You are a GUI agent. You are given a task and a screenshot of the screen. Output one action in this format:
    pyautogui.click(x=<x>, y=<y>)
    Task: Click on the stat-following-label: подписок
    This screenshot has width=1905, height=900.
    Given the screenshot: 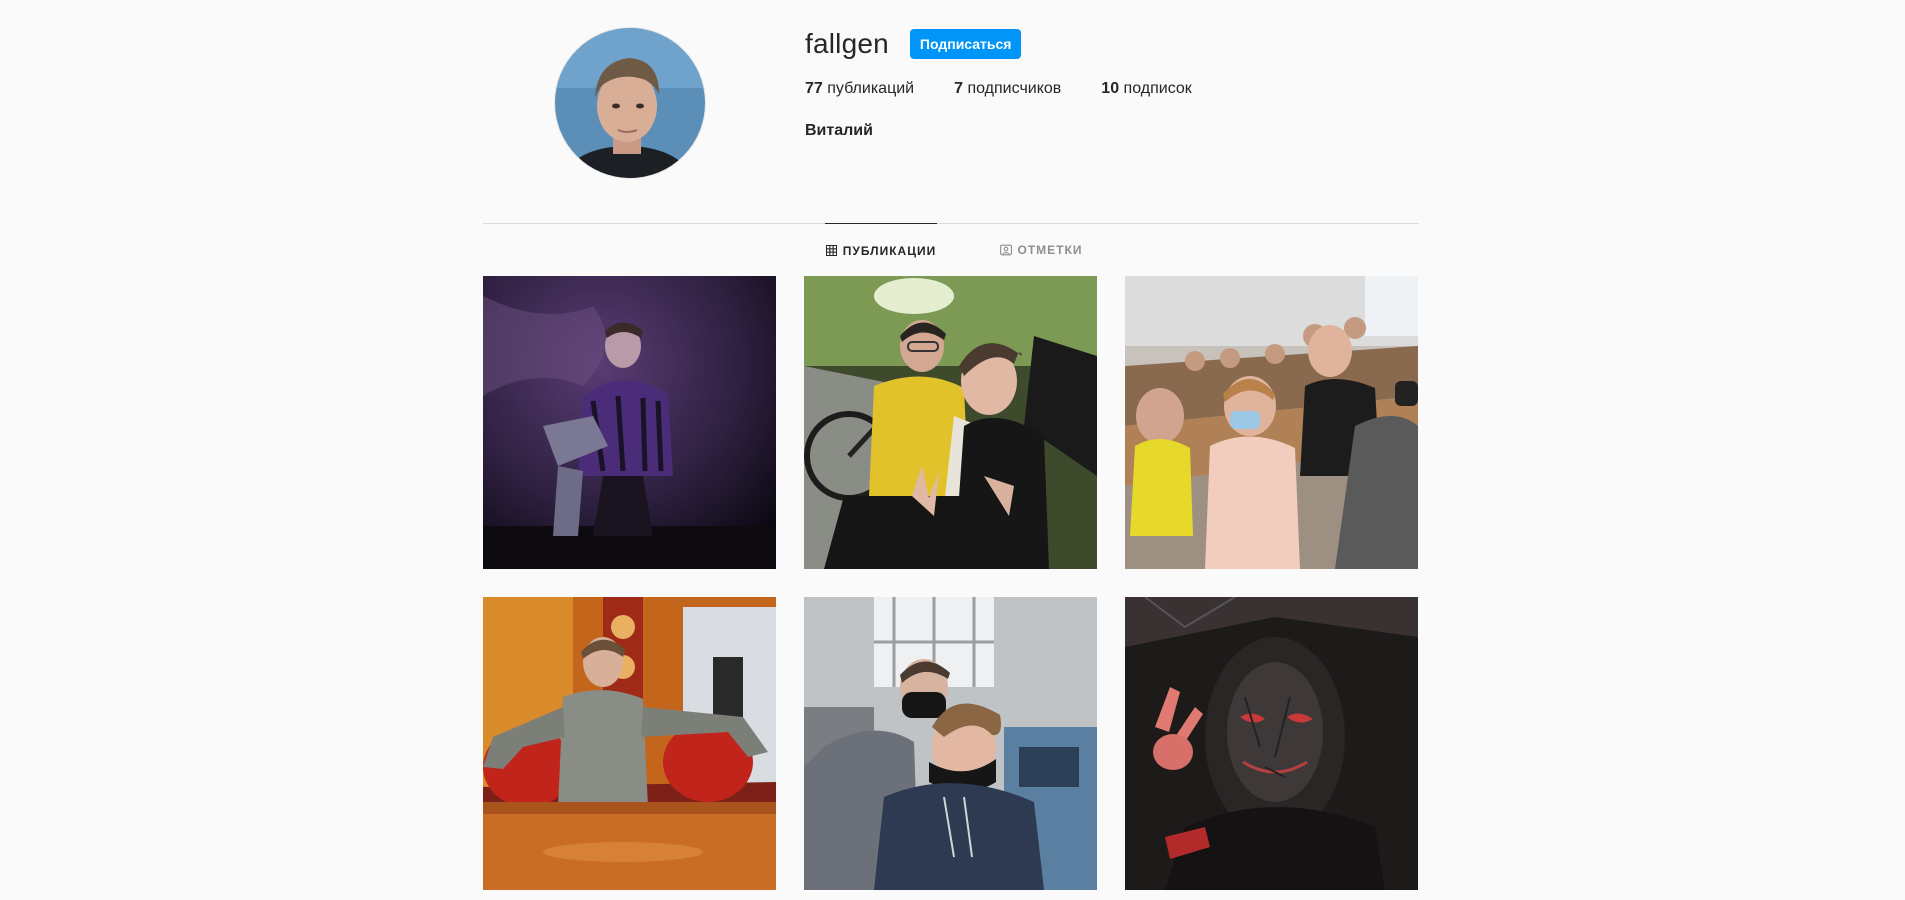 What is the action you would take?
    pyautogui.click(x=1157, y=88)
    